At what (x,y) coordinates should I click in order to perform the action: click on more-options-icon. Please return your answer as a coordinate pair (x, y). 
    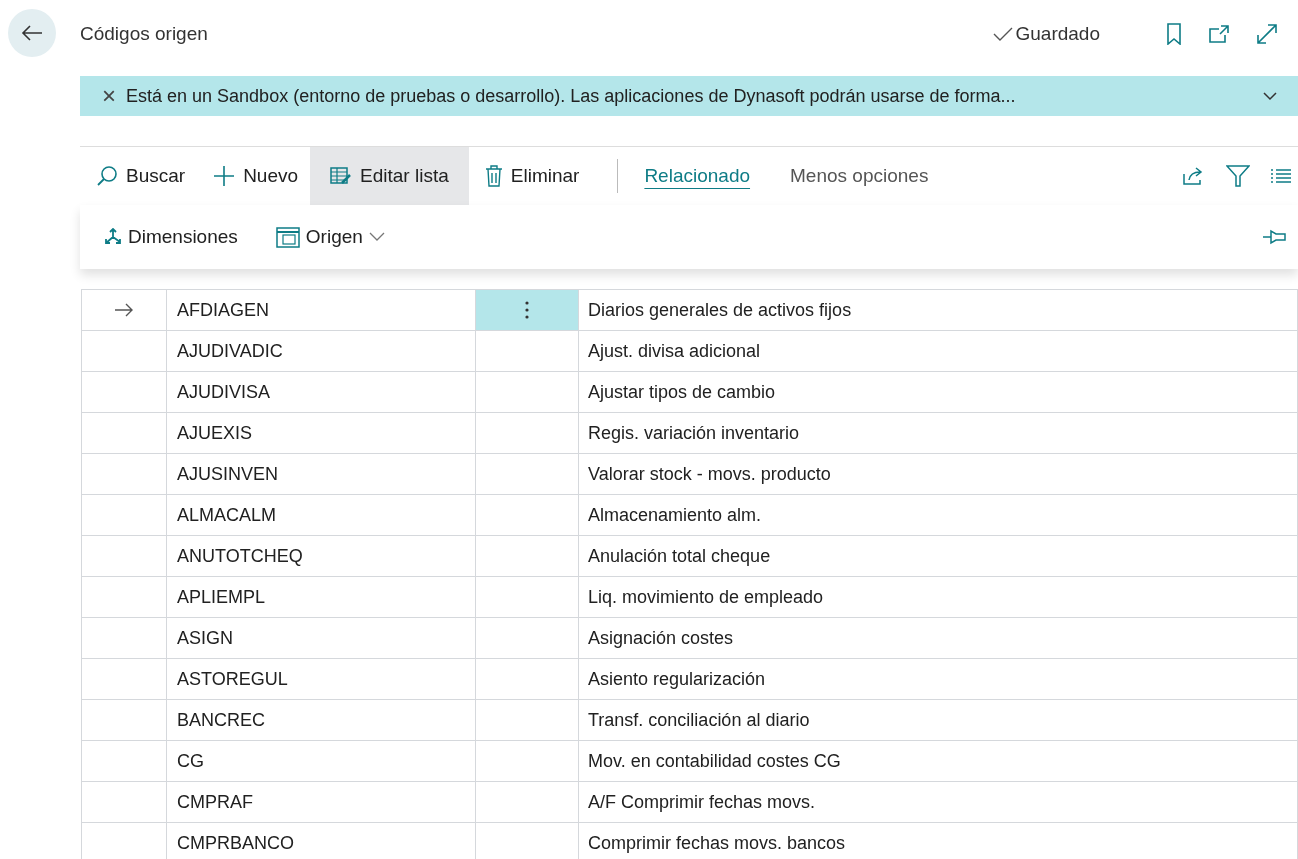
    Looking at the image, I should click on (527, 310).